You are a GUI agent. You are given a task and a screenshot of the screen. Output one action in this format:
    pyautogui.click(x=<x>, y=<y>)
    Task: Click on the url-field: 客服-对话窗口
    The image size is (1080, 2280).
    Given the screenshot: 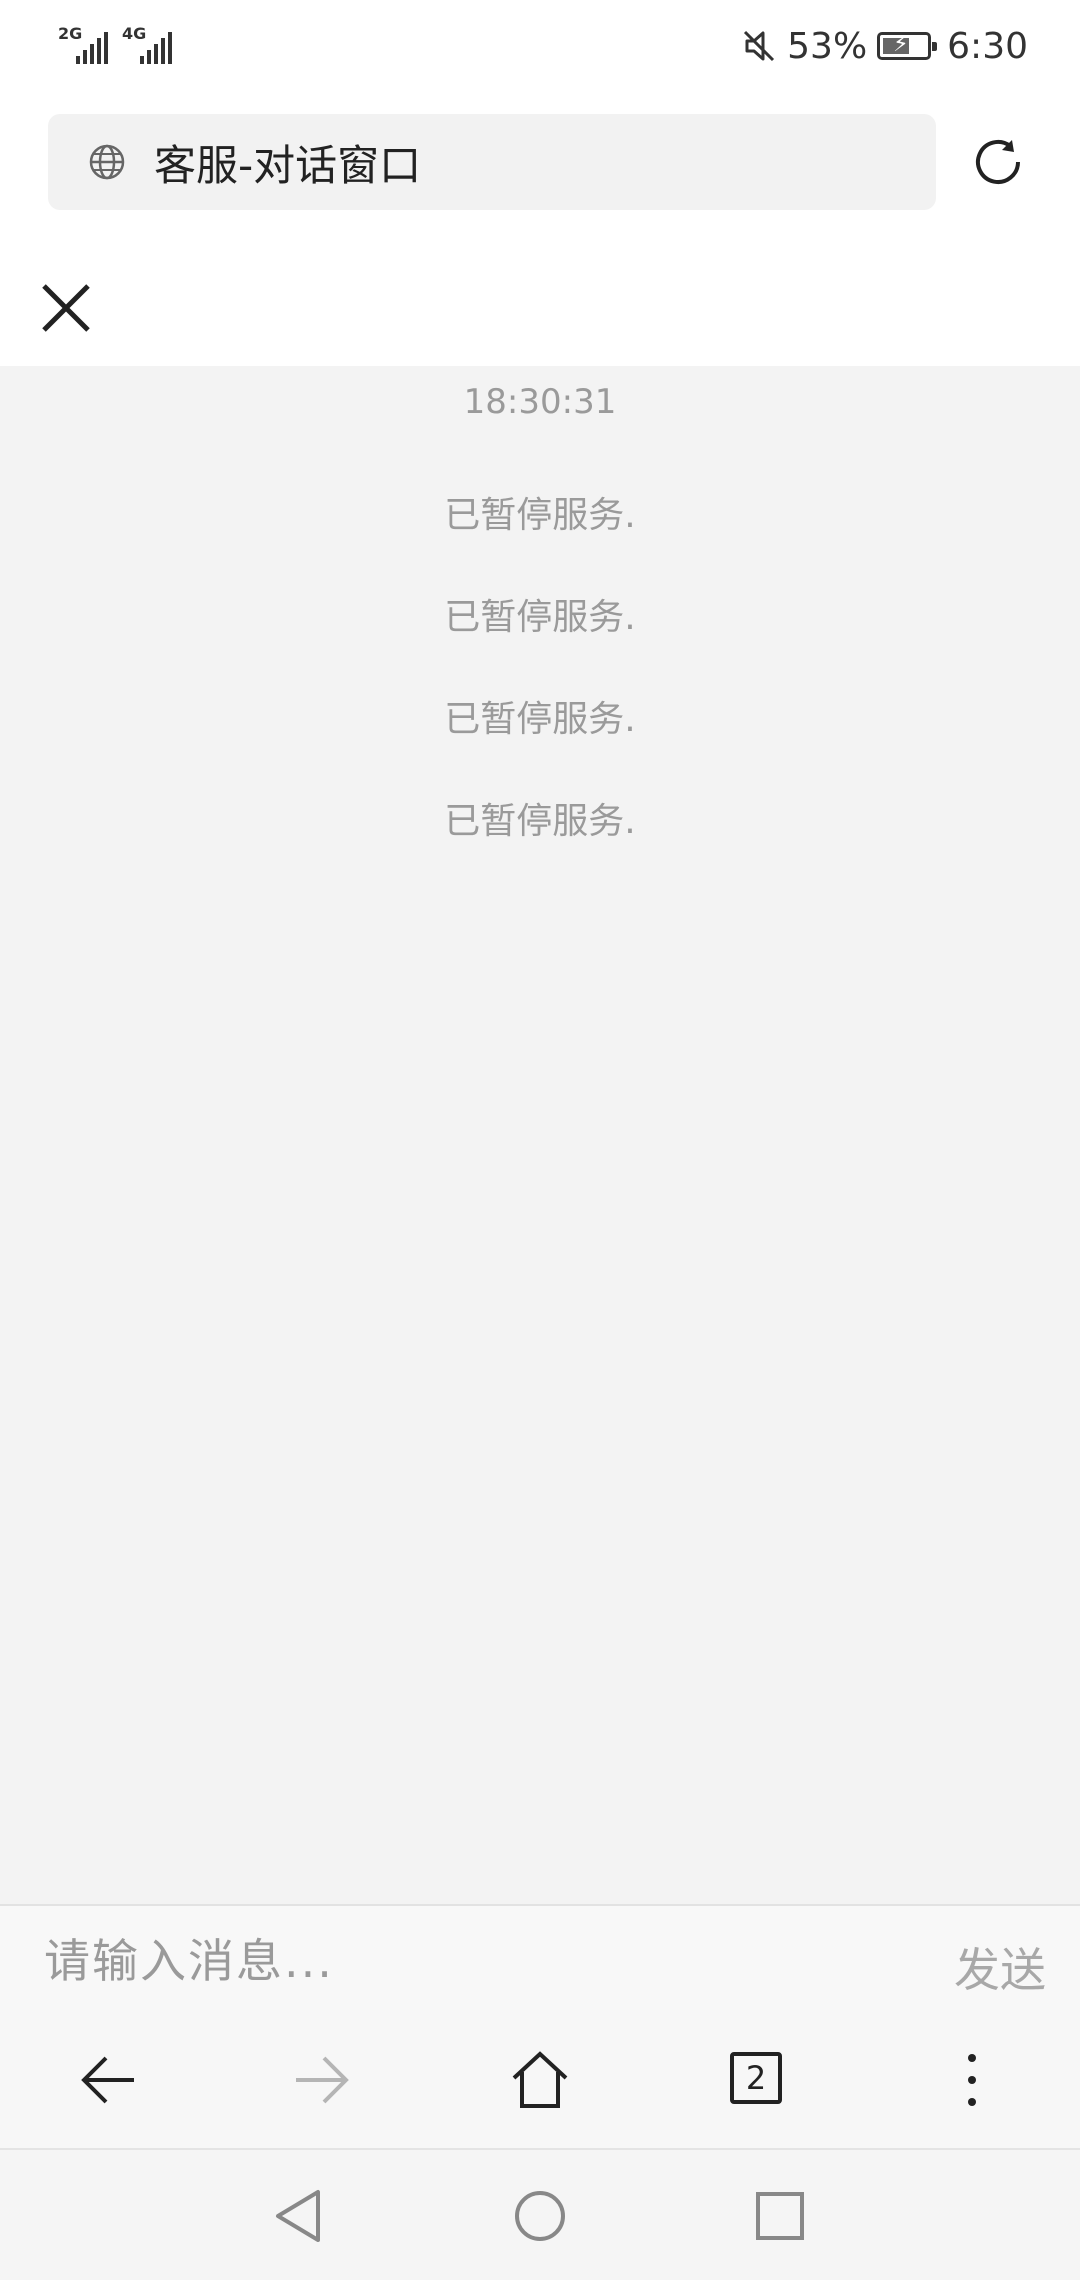 What is the action you would take?
    pyautogui.click(x=492, y=162)
    